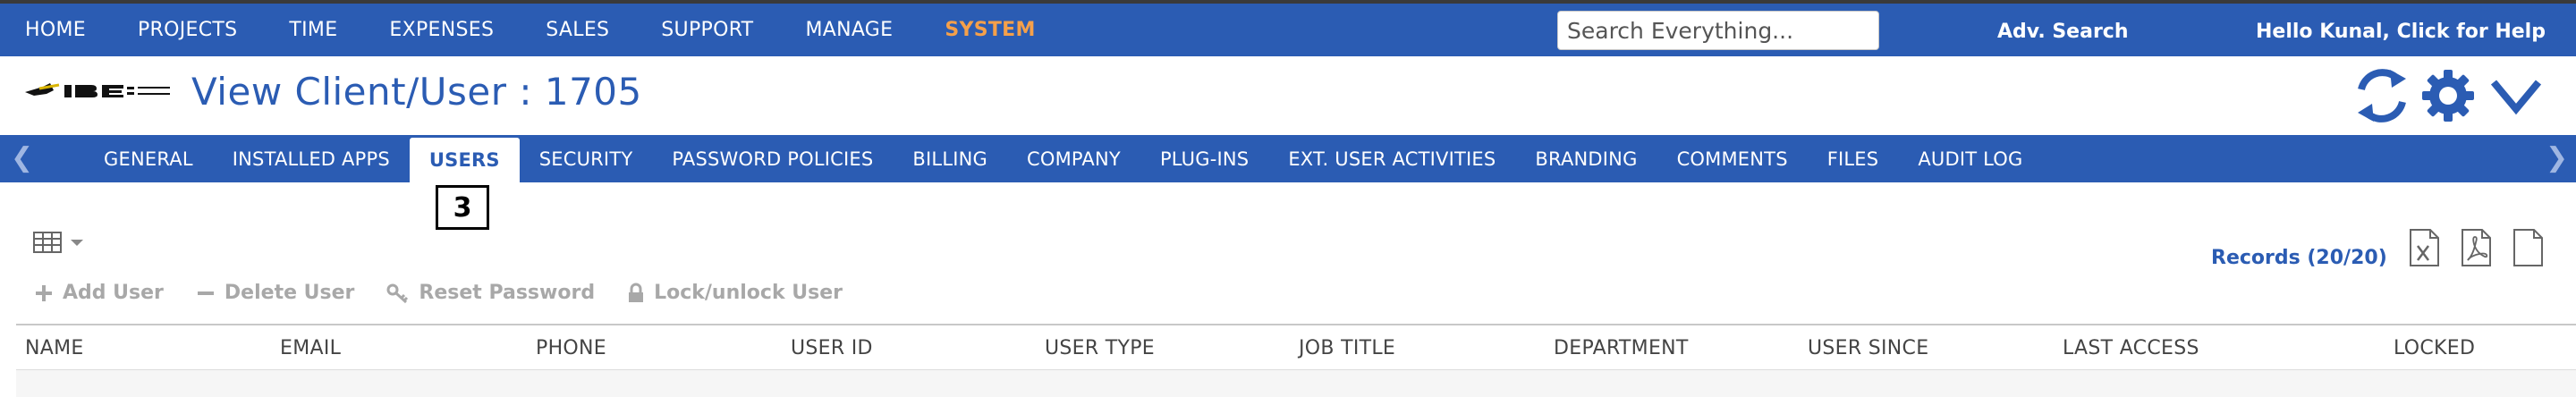 This screenshot has height=397, width=2576. Describe the element at coordinates (1853, 158) in the screenshot. I see `tab-files: FILES` at that location.